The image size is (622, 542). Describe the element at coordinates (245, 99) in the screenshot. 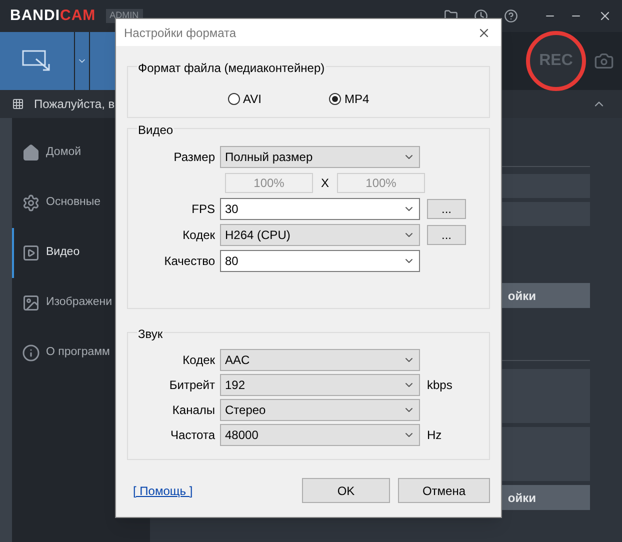

I see `format-radio: AVI` at that location.